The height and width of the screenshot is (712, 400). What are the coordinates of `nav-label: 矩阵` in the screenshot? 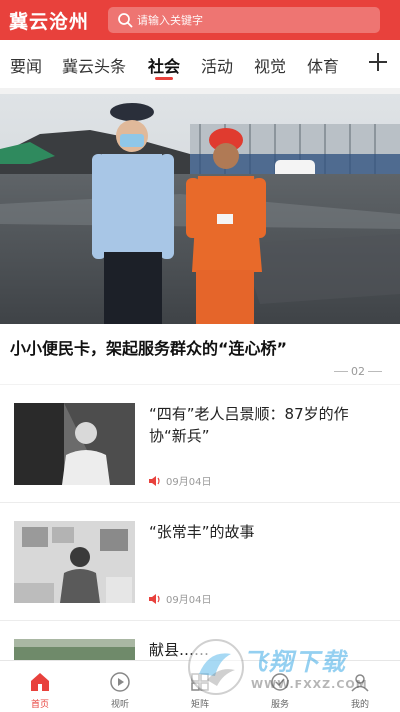 It's located at (199, 705).